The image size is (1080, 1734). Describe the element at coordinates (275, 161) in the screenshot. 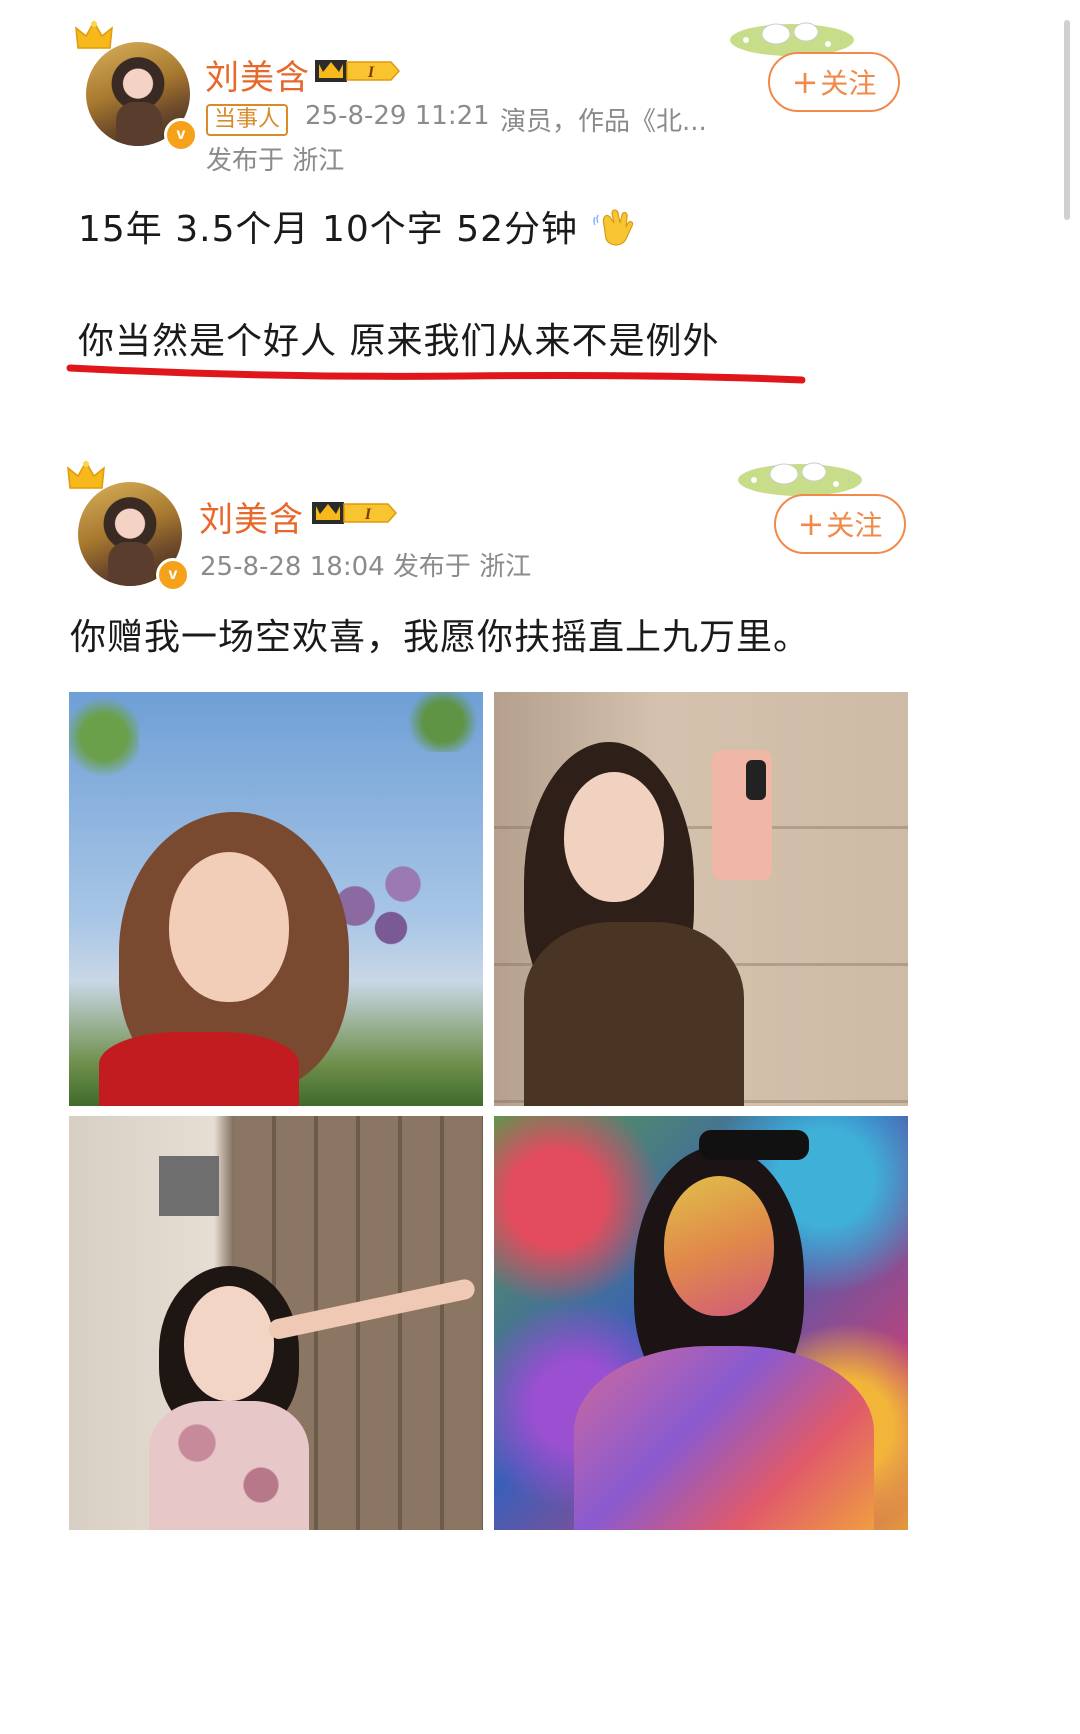

I see `location: 发布于 浙江` at that location.